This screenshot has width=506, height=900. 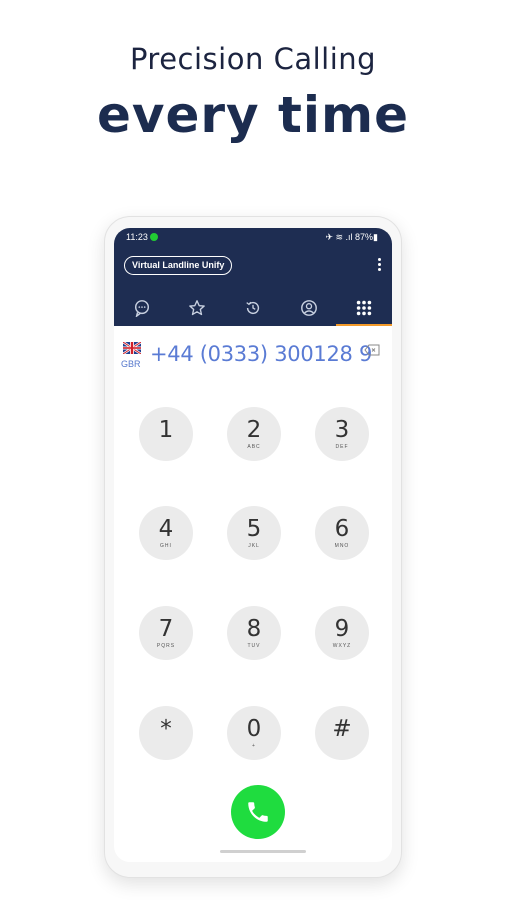 I want to click on tab-keypad, so click(x=364, y=308).